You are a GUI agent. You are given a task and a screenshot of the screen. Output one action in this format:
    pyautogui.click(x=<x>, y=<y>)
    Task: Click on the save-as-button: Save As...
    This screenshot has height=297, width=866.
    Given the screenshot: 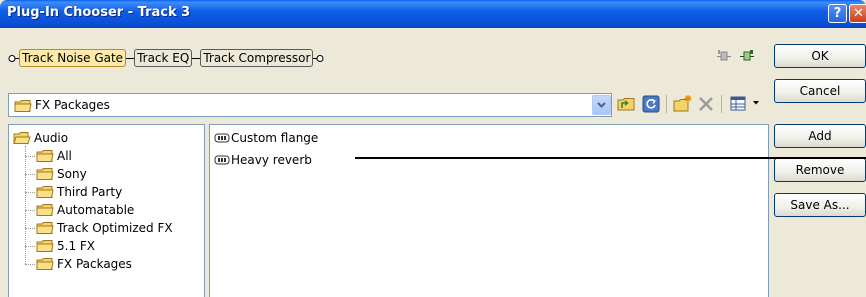 What is the action you would take?
    pyautogui.click(x=820, y=205)
    